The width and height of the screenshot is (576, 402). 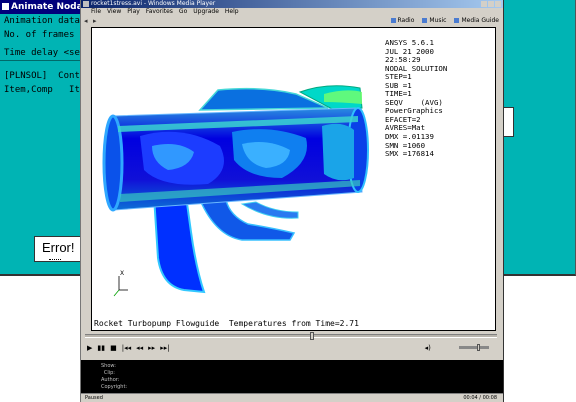 I want to click on playback-controls: ▶ ▮▮ ■ |◂◂ ◂◂ ▸▸ ▸▸| ◂), so click(x=292, y=348).